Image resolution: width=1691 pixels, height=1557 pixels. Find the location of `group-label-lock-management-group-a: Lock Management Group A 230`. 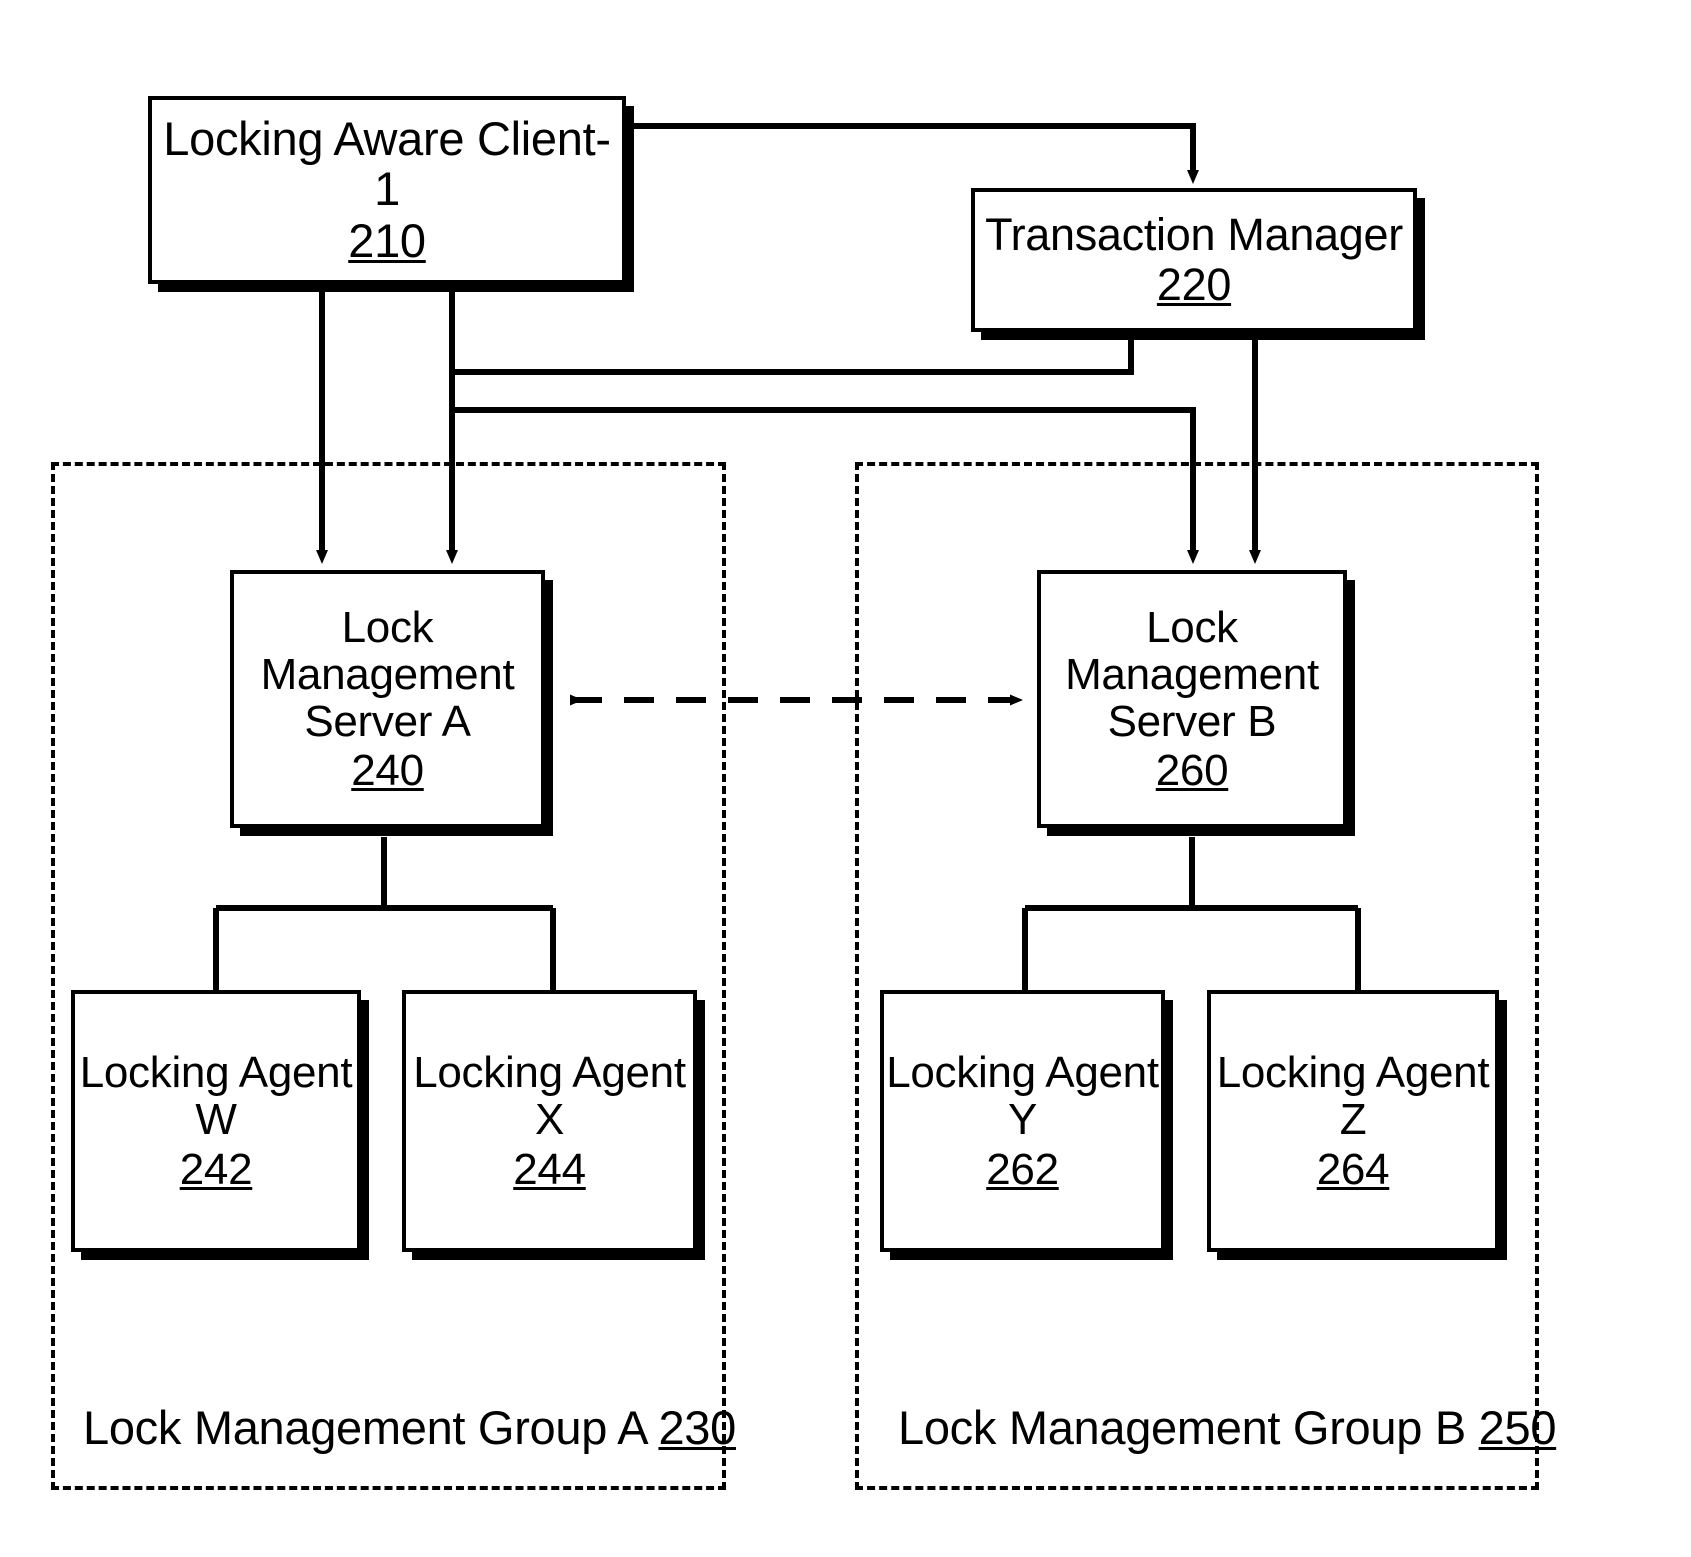

group-label-lock-management-group-a: Lock Management Group A 230 is located at coordinates (409, 1427).